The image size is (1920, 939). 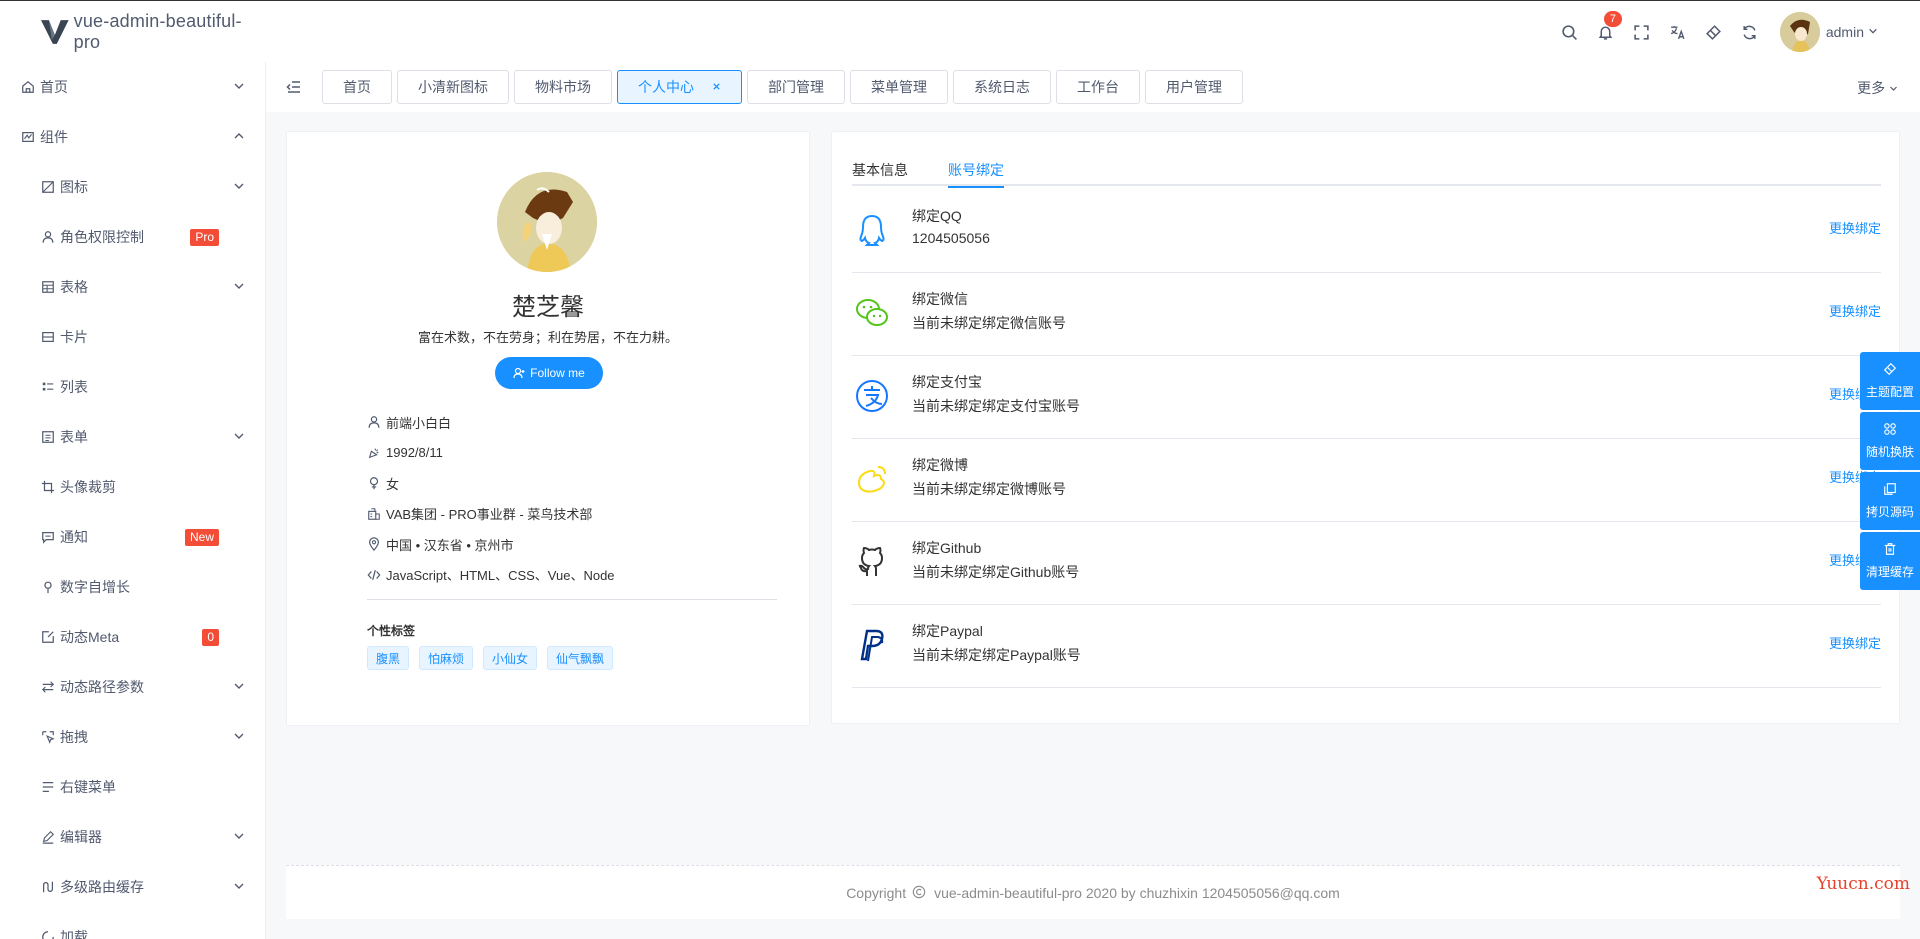 What do you see at coordinates (376, 514) in the screenshot?
I see `building-icon` at bounding box center [376, 514].